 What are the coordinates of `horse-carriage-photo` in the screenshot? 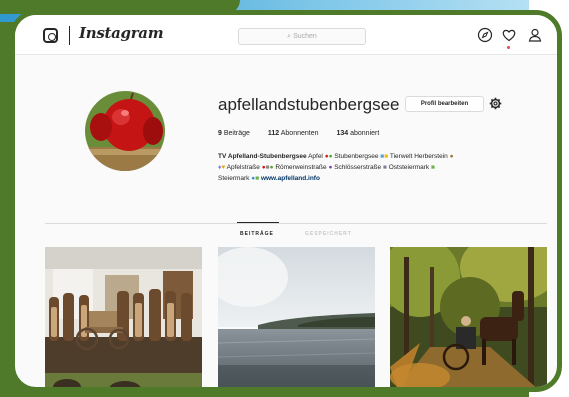 It's located at (468, 317).